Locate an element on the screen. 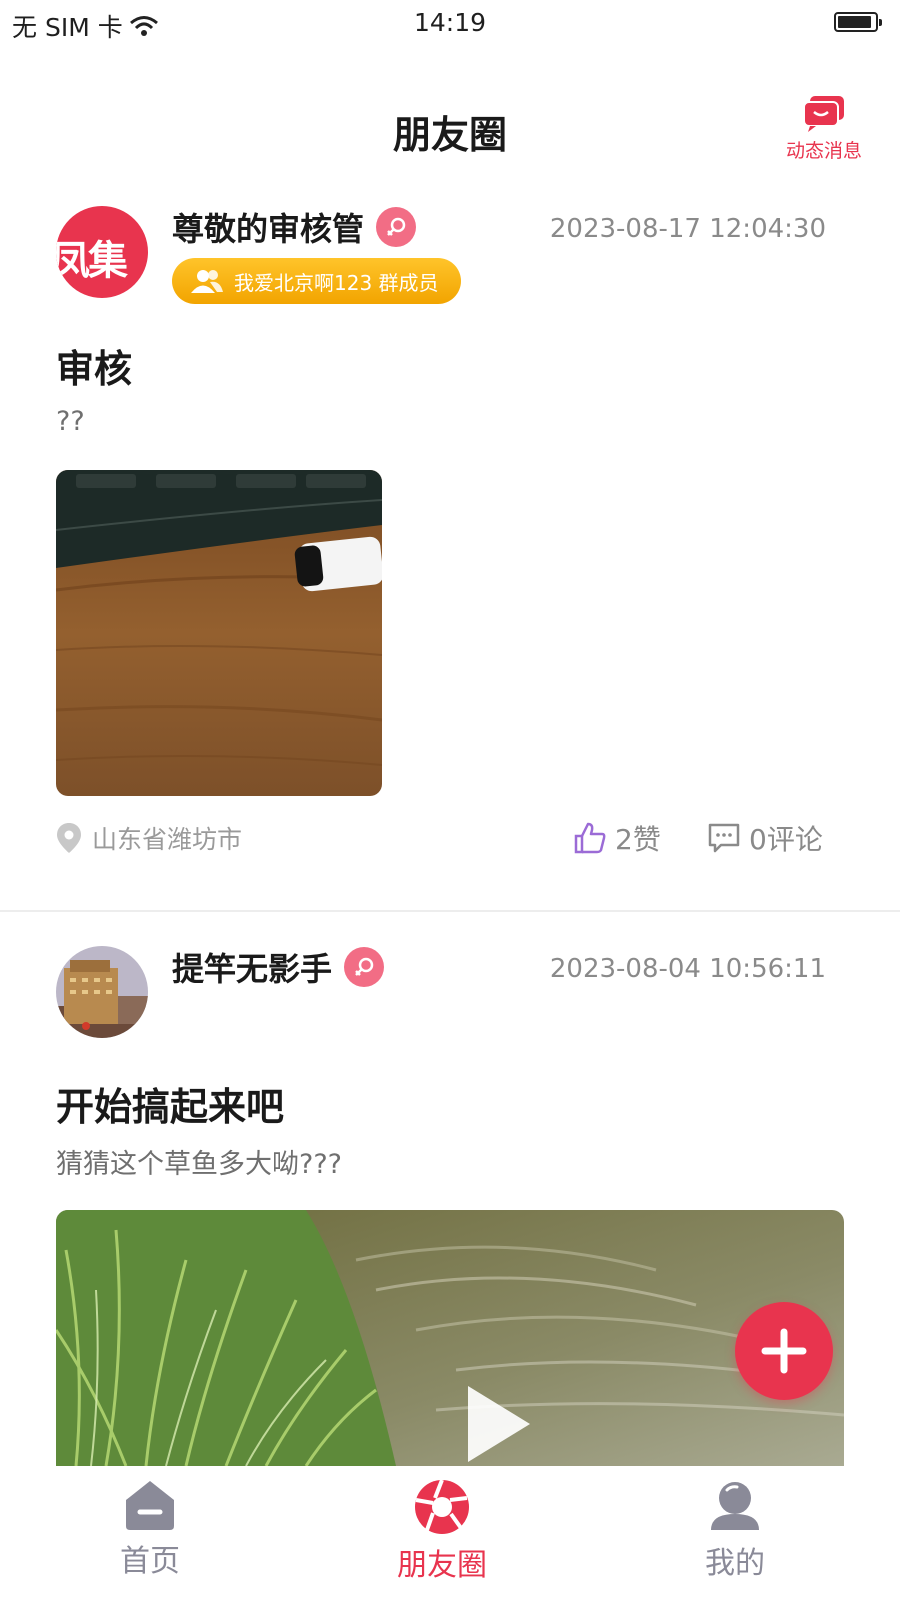 The height and width of the screenshot is (1600, 900). tab-home: 首页 is located at coordinates (150, 1533).